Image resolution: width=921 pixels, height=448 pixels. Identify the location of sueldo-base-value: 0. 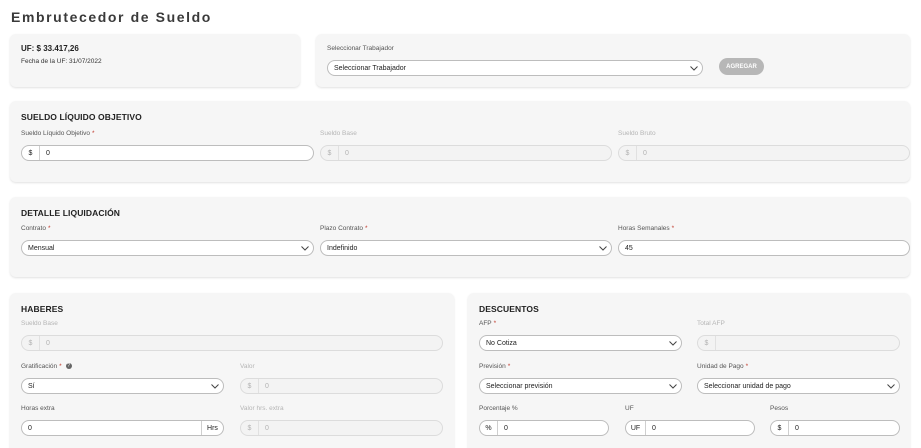
(347, 153).